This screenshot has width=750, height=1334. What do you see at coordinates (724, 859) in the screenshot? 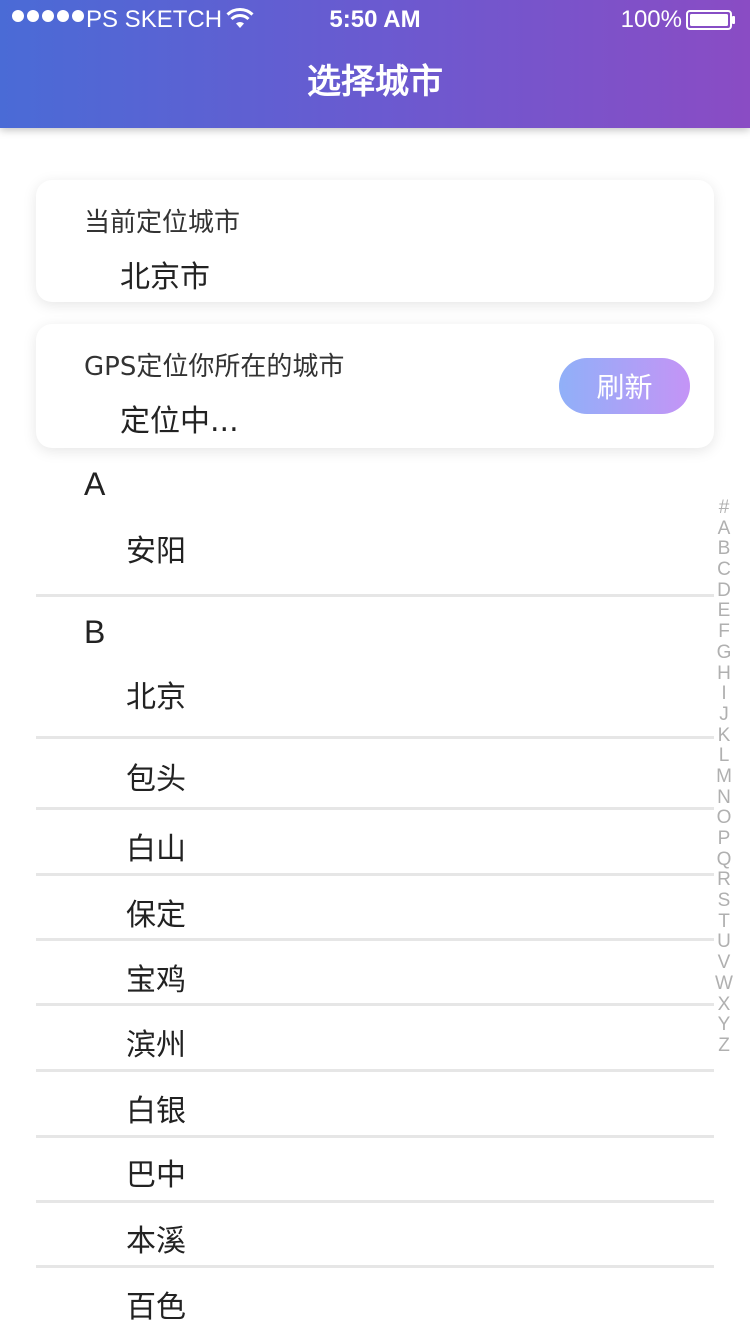
I see `index-letter: Q` at bounding box center [724, 859].